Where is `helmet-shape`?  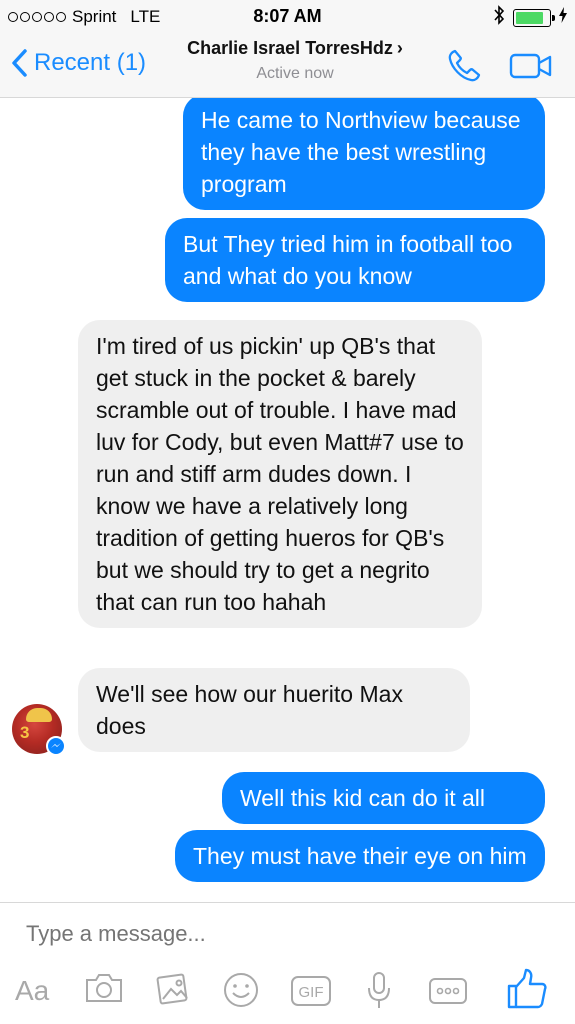 helmet-shape is located at coordinates (39, 715).